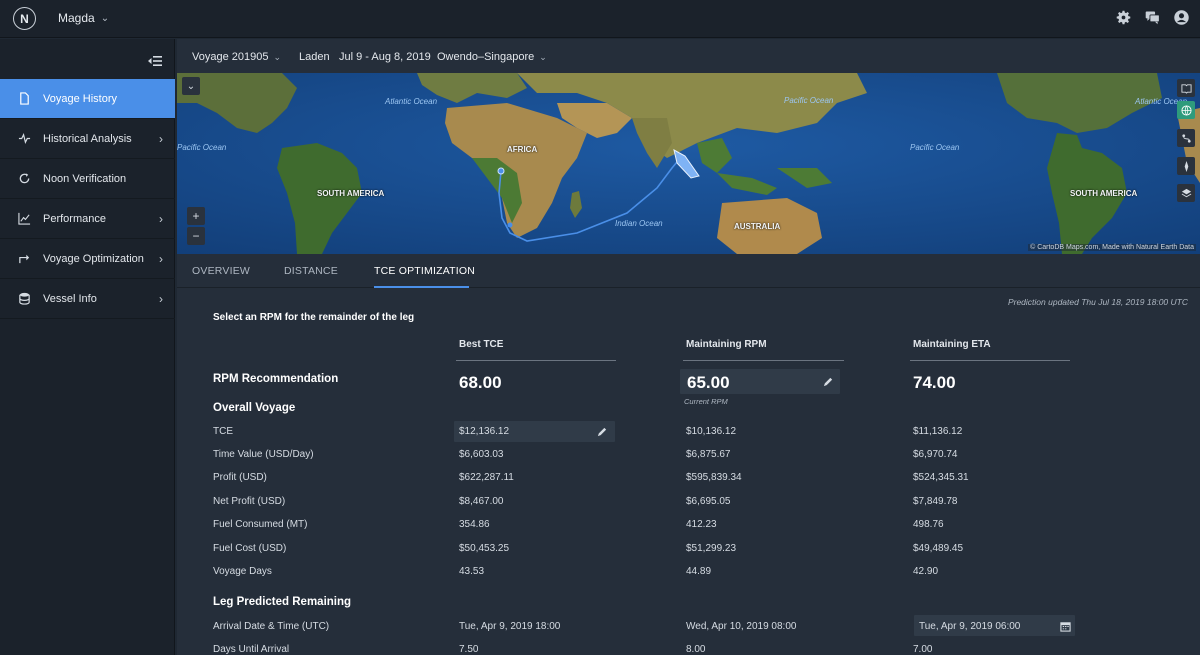  What do you see at coordinates (24, 179) in the screenshot?
I see `refresh-icon` at bounding box center [24, 179].